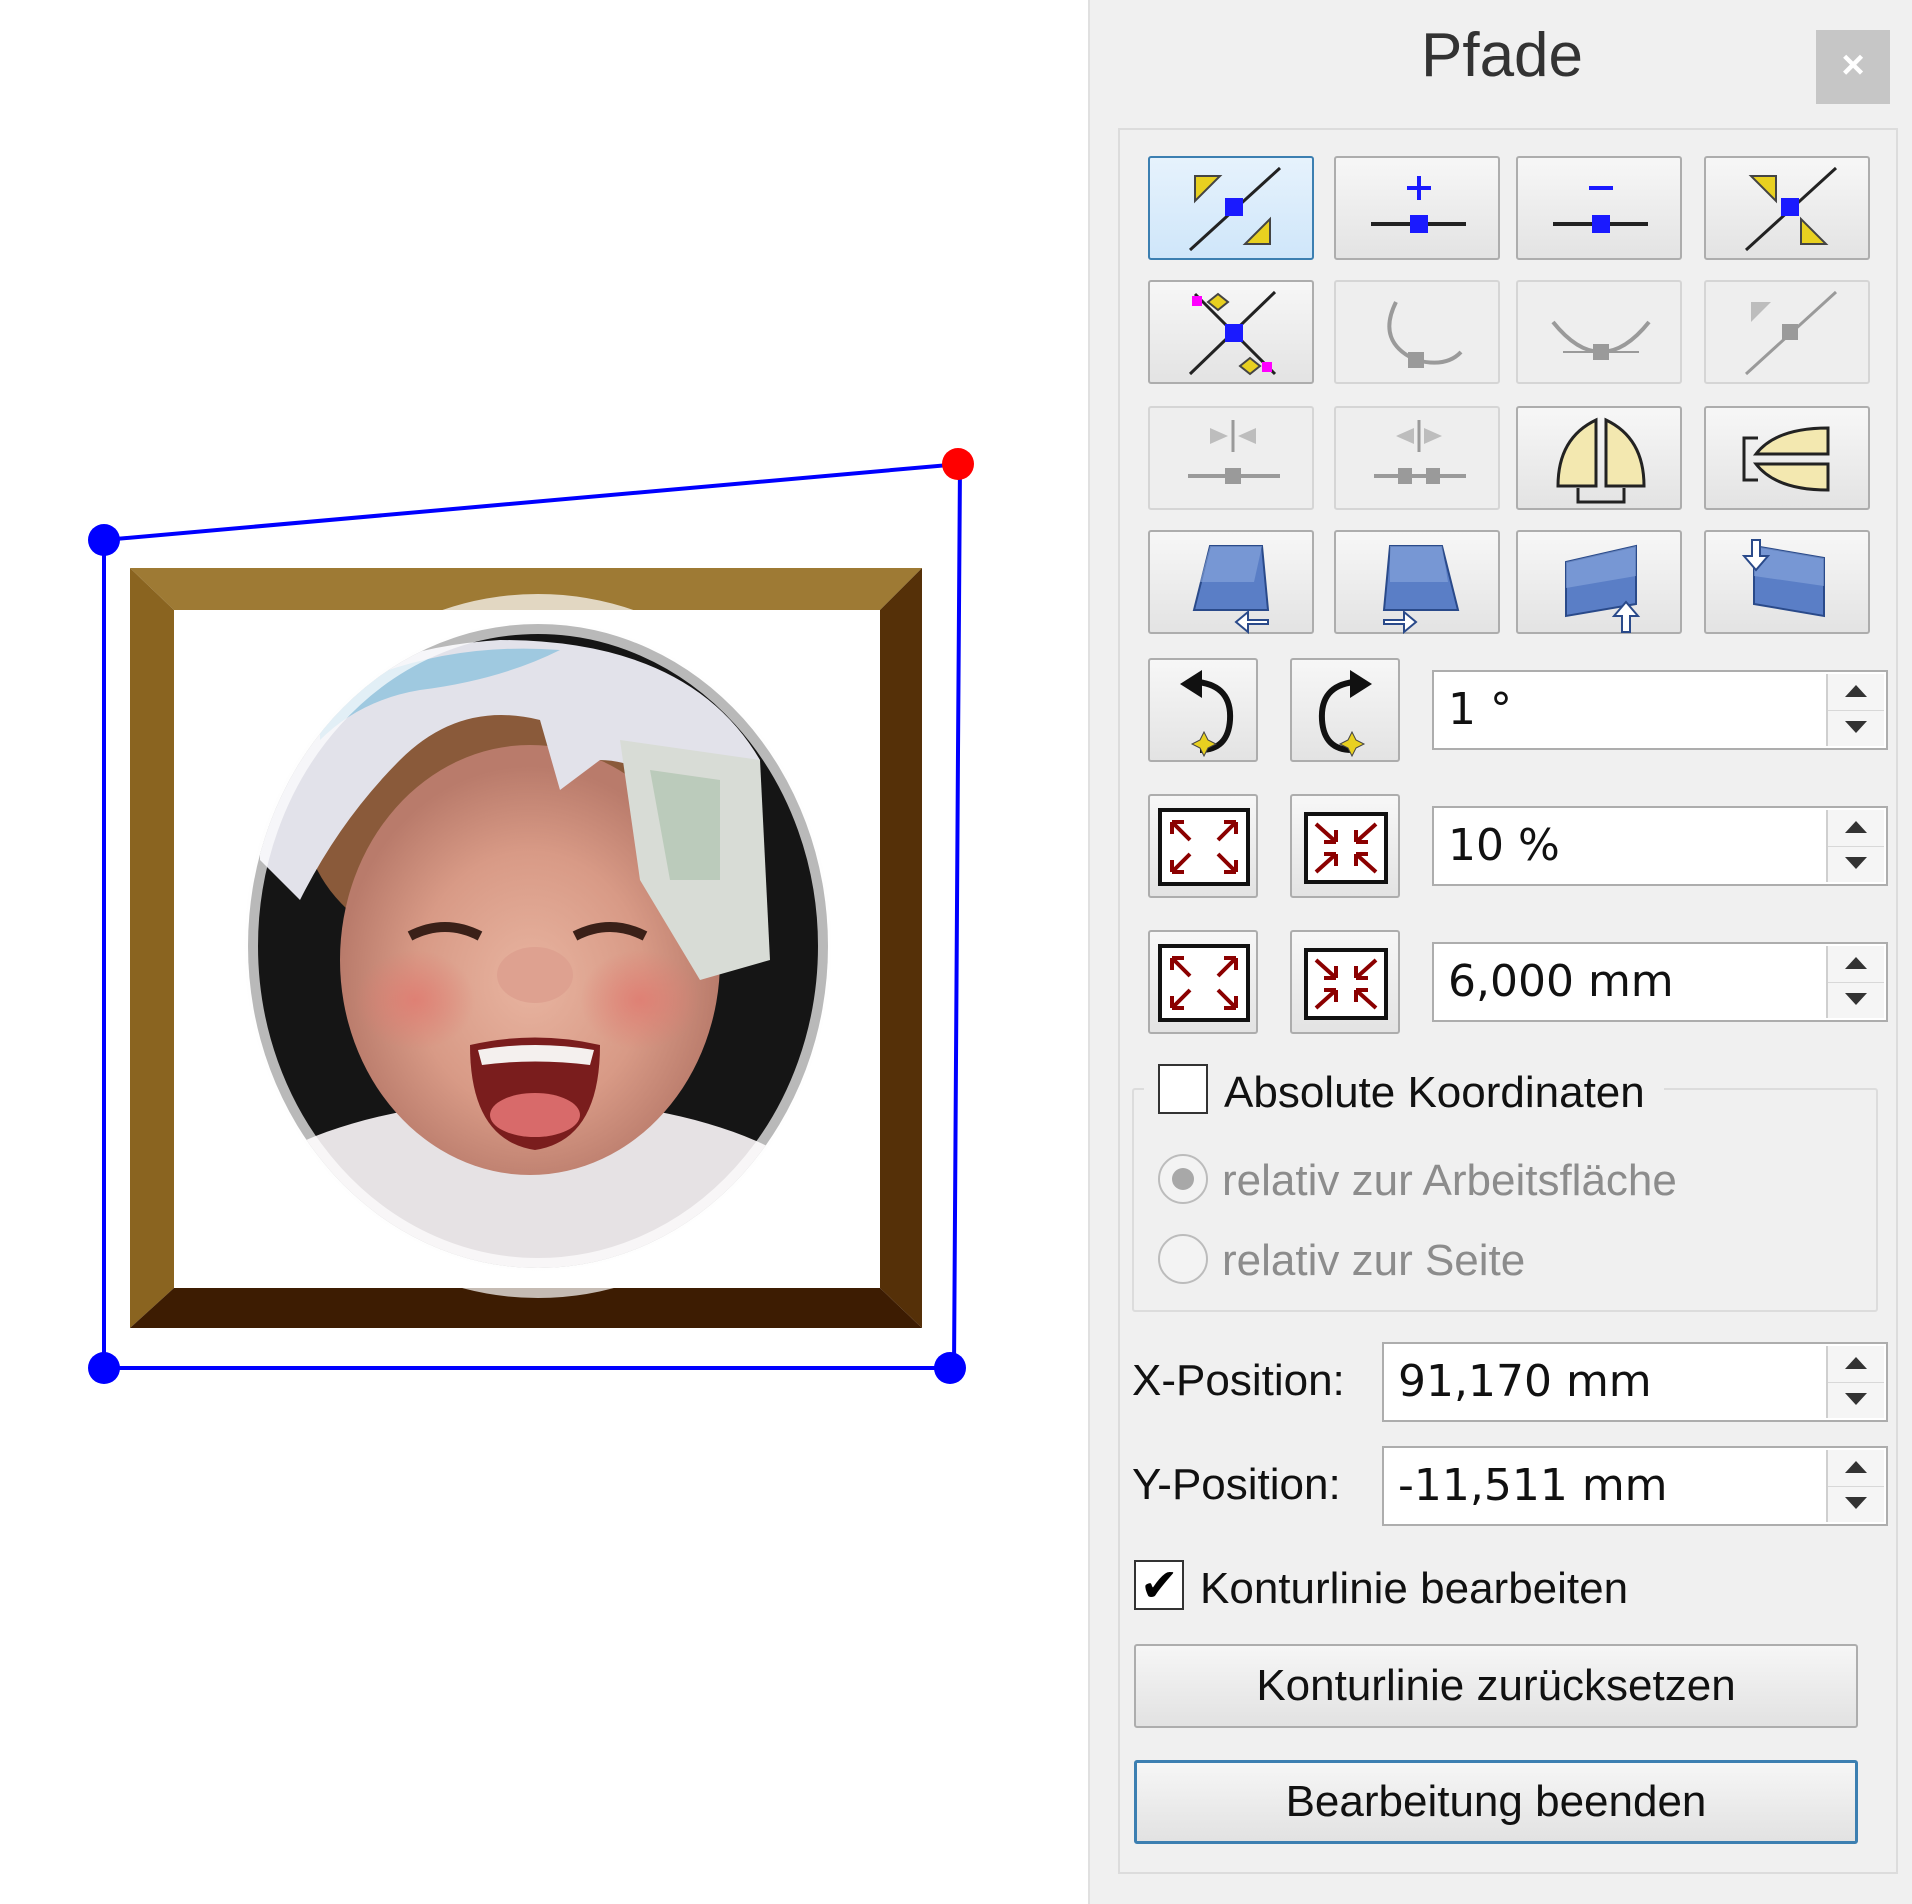  I want to click on join-path-tool-button, so click(1417, 458).